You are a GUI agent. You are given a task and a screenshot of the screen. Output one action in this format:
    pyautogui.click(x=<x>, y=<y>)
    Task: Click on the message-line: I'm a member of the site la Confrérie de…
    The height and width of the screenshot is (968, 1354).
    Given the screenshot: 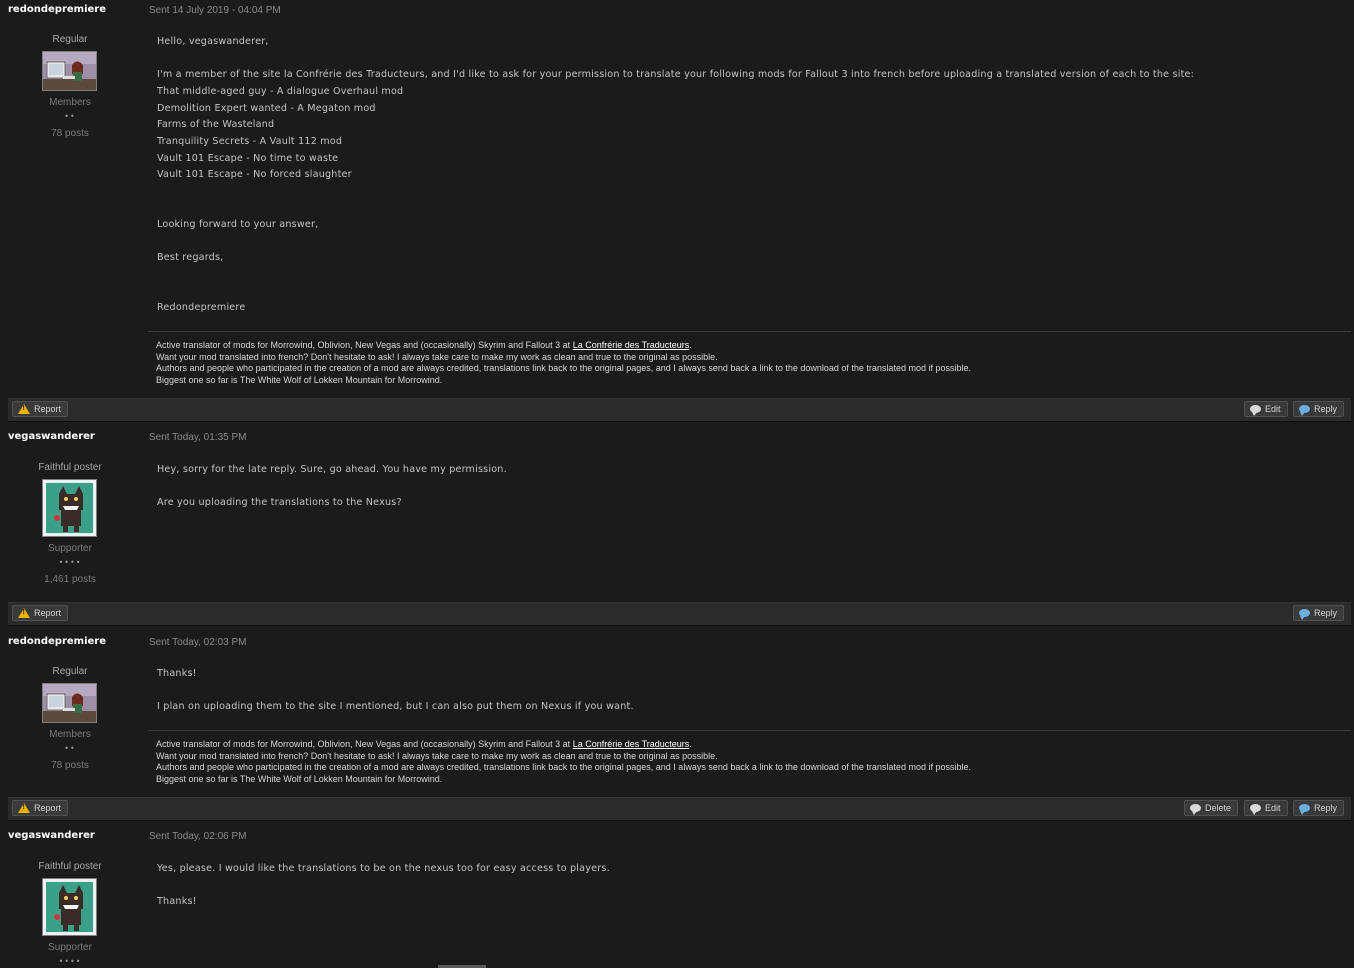 What is the action you would take?
    pyautogui.click(x=676, y=74)
    